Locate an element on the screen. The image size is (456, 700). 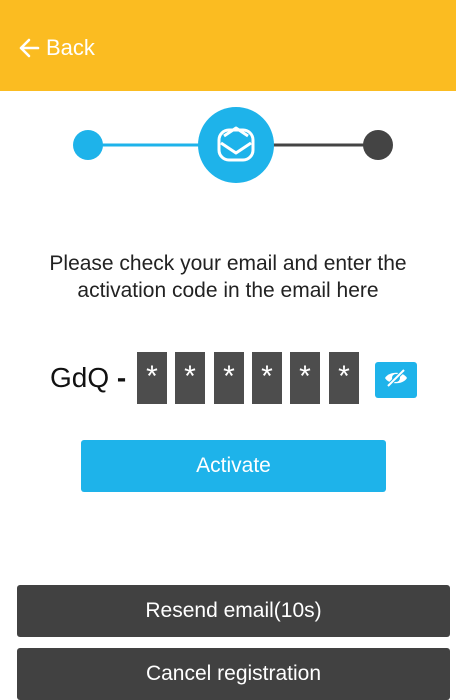
step-3-dot is located at coordinates (378, 145).